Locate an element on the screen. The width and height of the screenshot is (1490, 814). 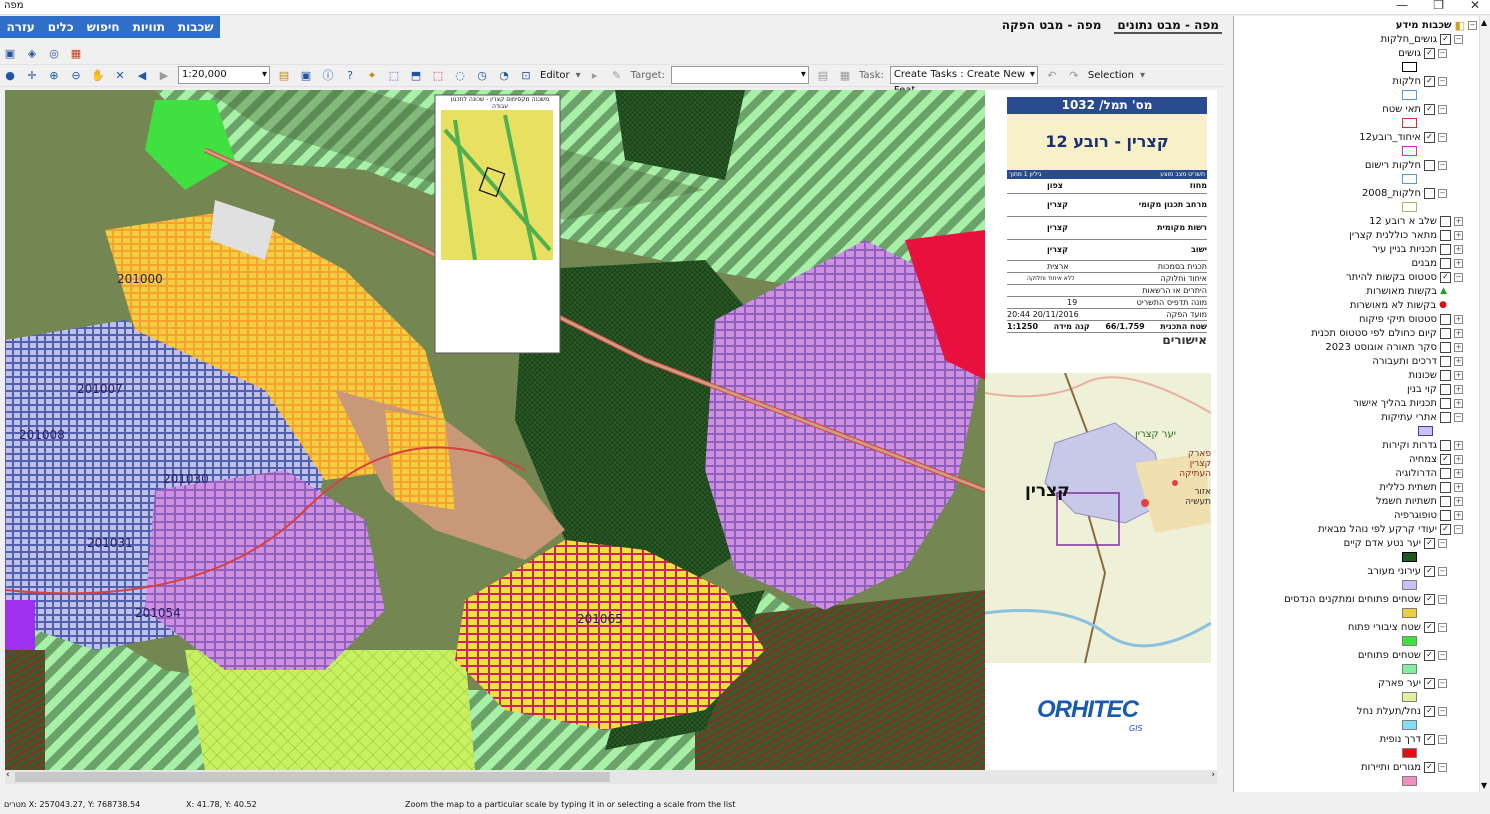
scroll-down-icon: ▼ is located at coordinates (1484, 785).